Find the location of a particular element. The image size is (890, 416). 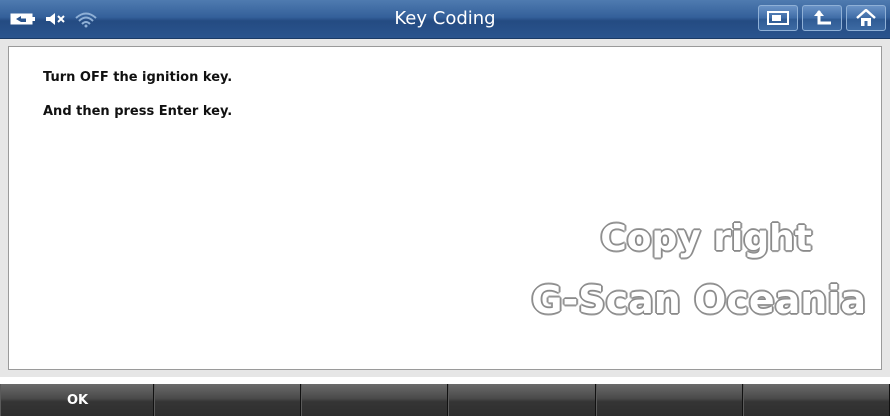

instruction-line-2: And then press Enter key. is located at coordinates (138, 111).